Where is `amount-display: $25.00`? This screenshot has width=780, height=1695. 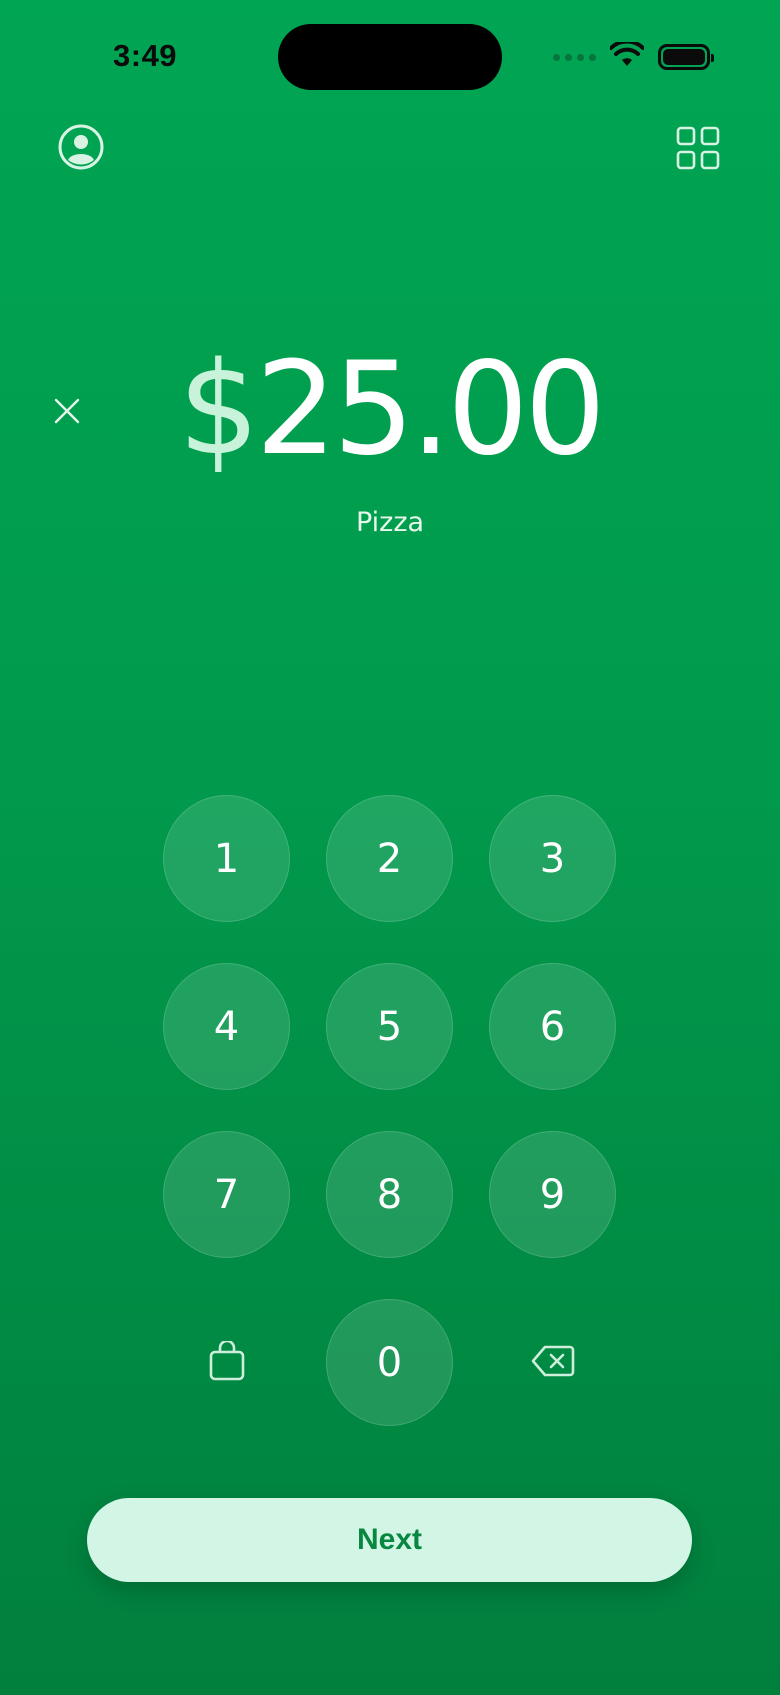 amount-display: $25.00 is located at coordinates (390, 410).